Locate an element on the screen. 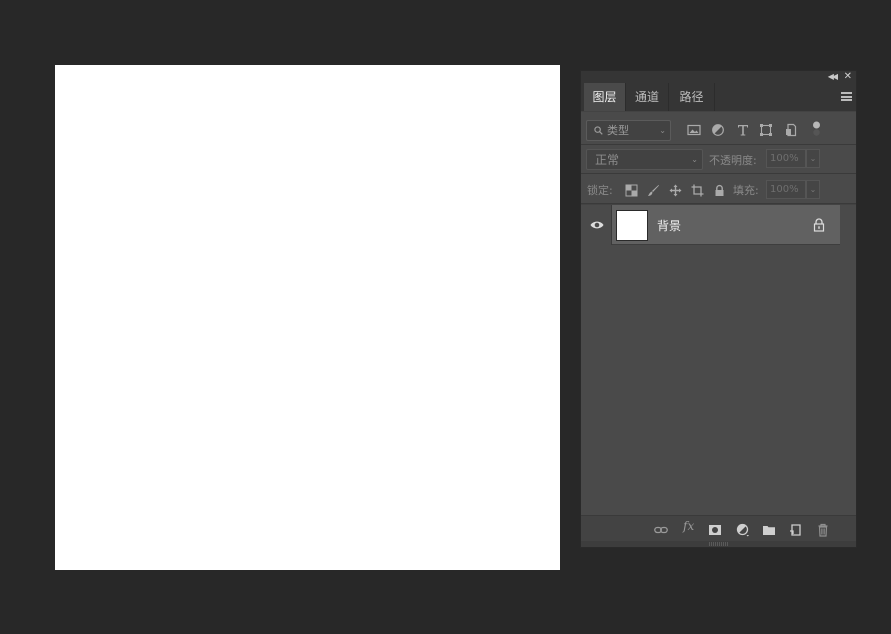  filter-row: 类型 ⌄ is located at coordinates (718, 128).